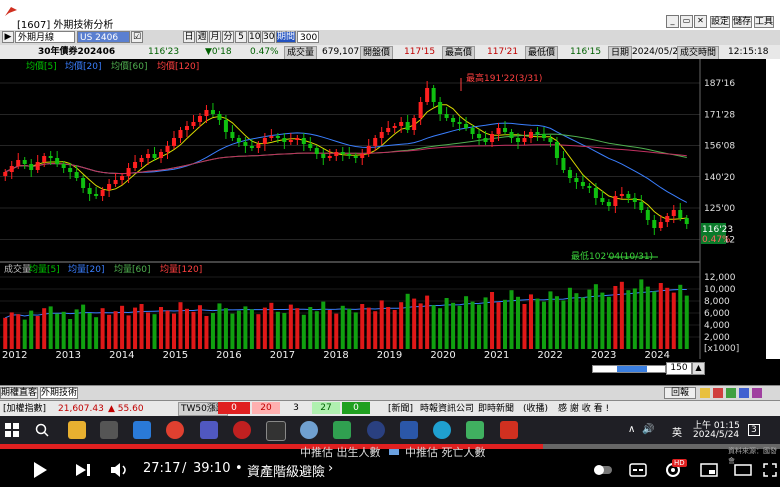 This screenshot has width=780, height=487. What do you see at coordinates (142, 430) in the screenshot?
I see `photos-icon` at bounding box center [142, 430].